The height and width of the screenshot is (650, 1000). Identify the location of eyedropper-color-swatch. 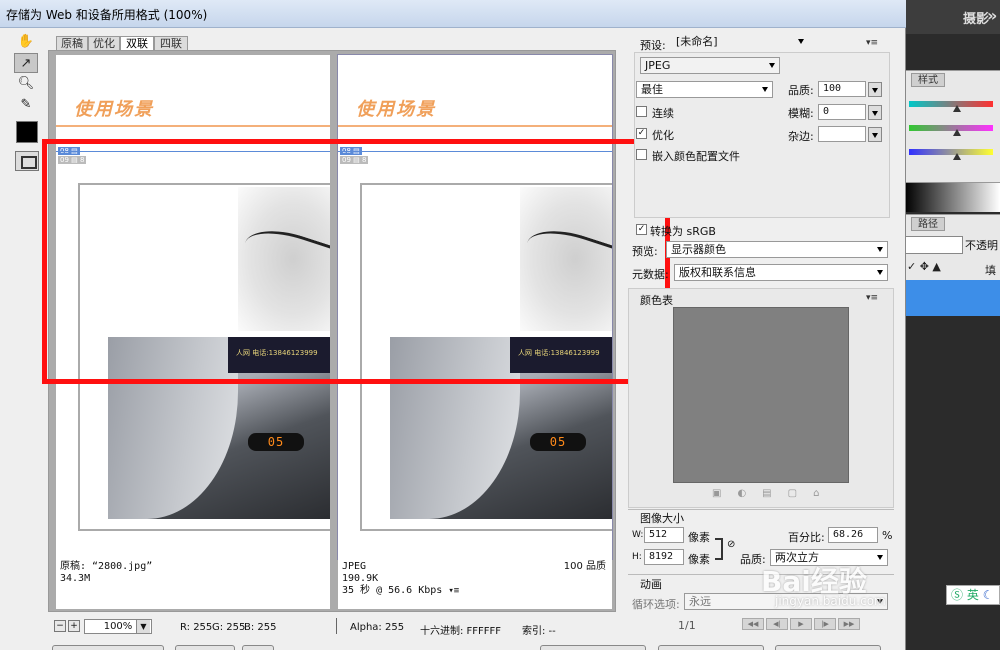
(27, 132).